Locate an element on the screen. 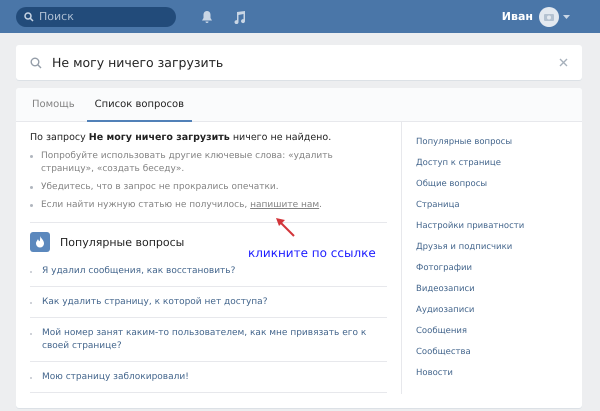 The height and width of the screenshot is (411, 600). tab: Список вопросов is located at coordinates (139, 105).